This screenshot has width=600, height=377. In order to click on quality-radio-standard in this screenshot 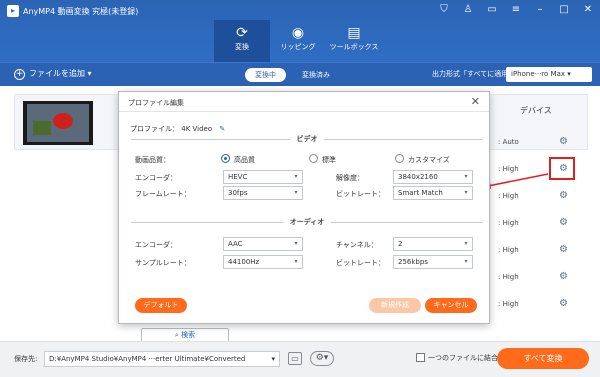, I will do `click(313, 158)`.